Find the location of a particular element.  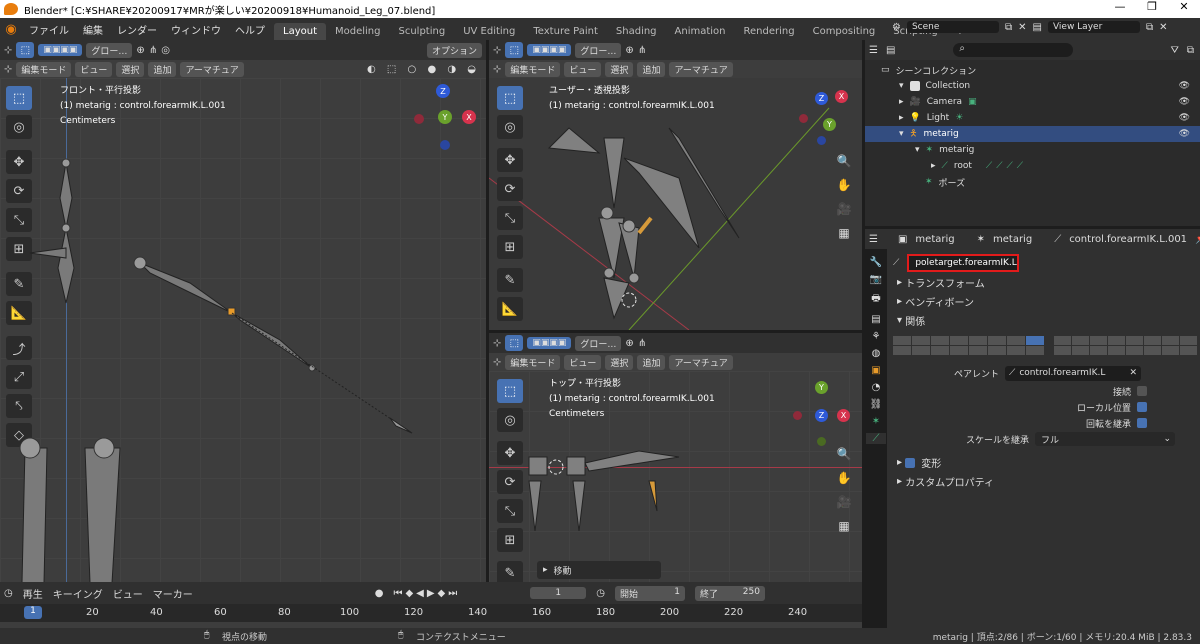

gizmo-y-icon-3: Y is located at coordinates (821, 387).